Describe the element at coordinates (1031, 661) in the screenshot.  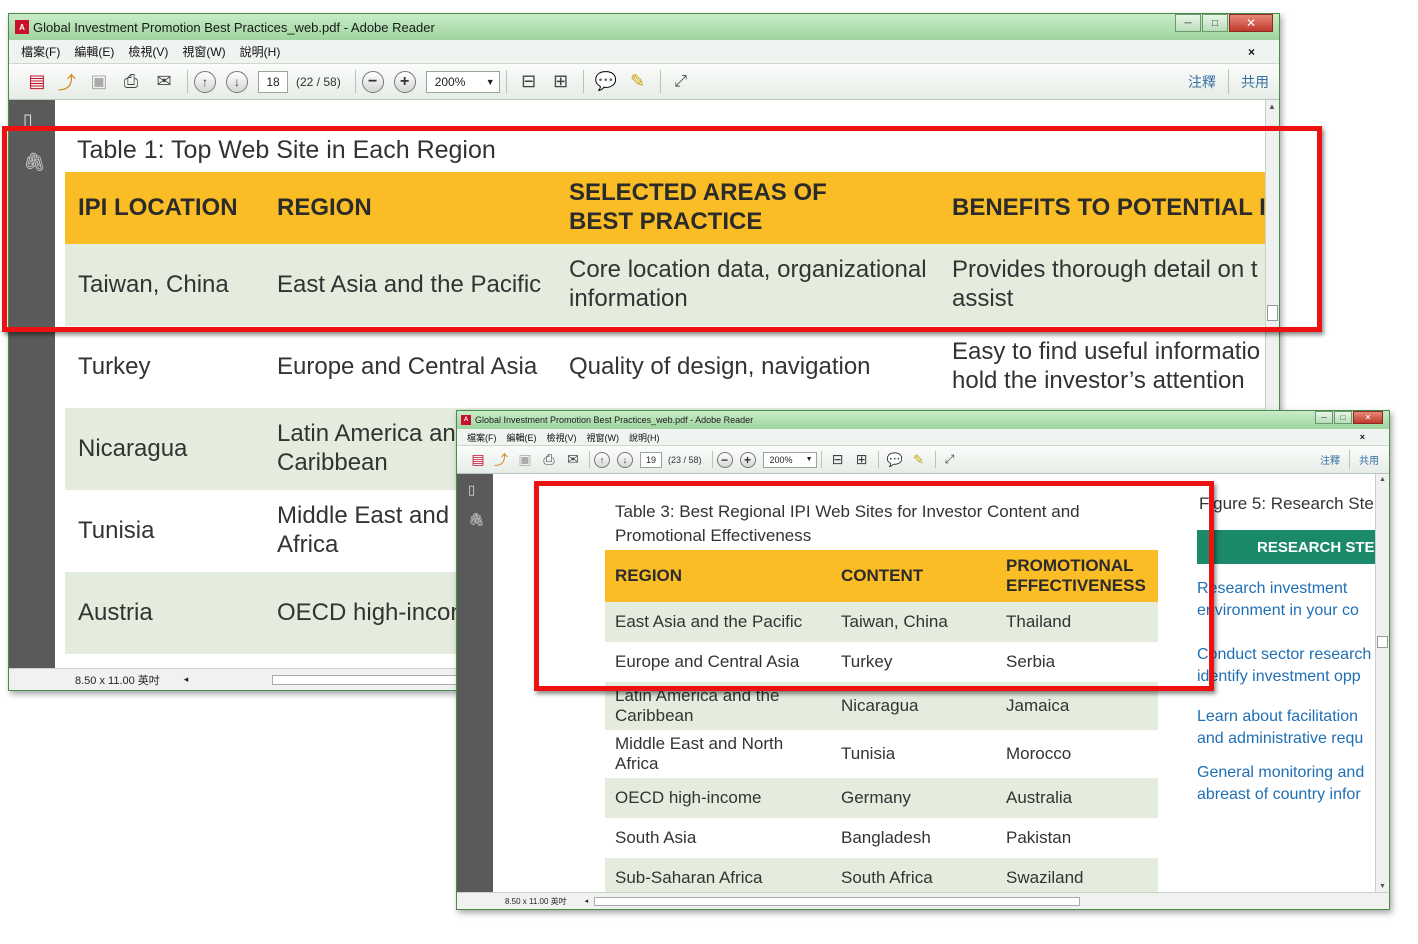
I see `cell-promotional: Serbia` at that location.